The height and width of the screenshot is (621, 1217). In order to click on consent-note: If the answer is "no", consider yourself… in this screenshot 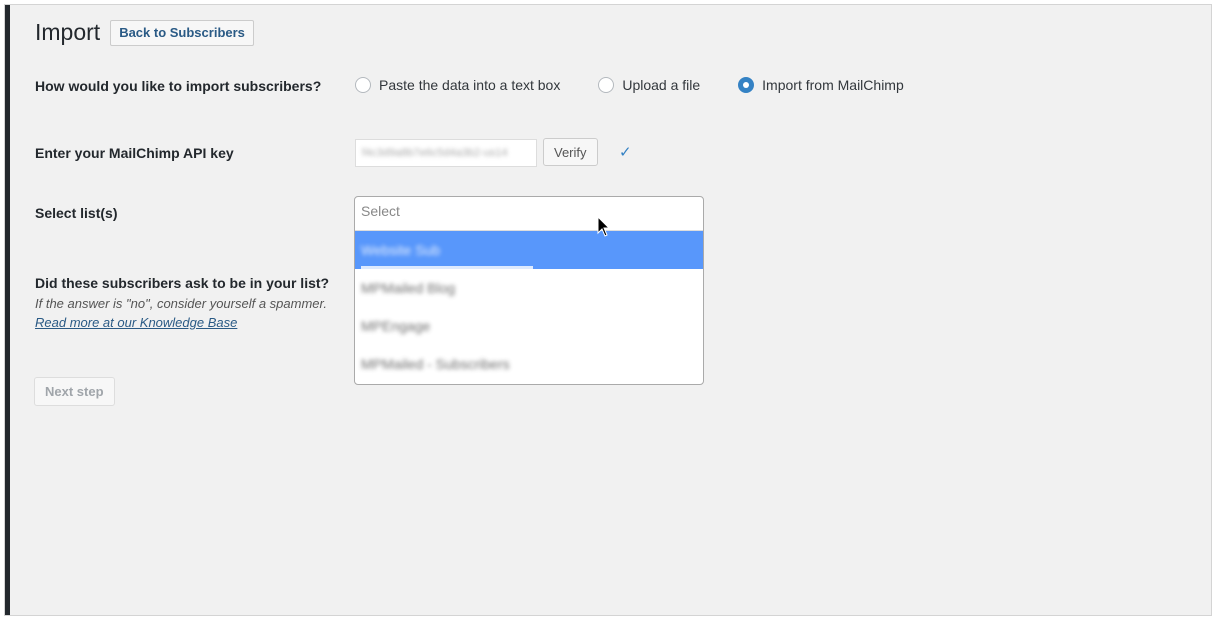, I will do `click(181, 303)`.